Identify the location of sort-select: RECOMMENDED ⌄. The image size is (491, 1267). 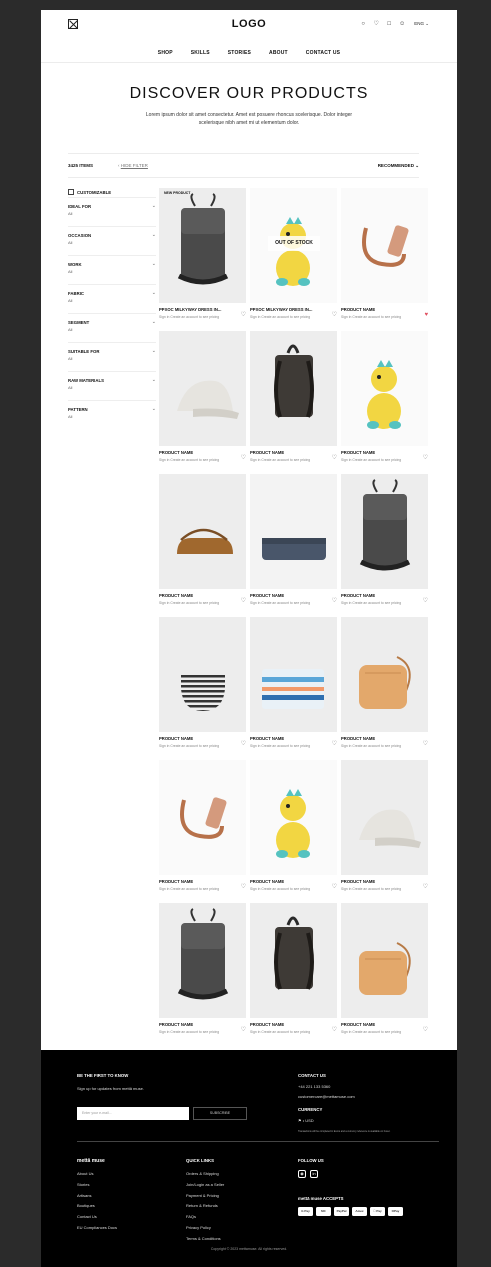
(398, 166).